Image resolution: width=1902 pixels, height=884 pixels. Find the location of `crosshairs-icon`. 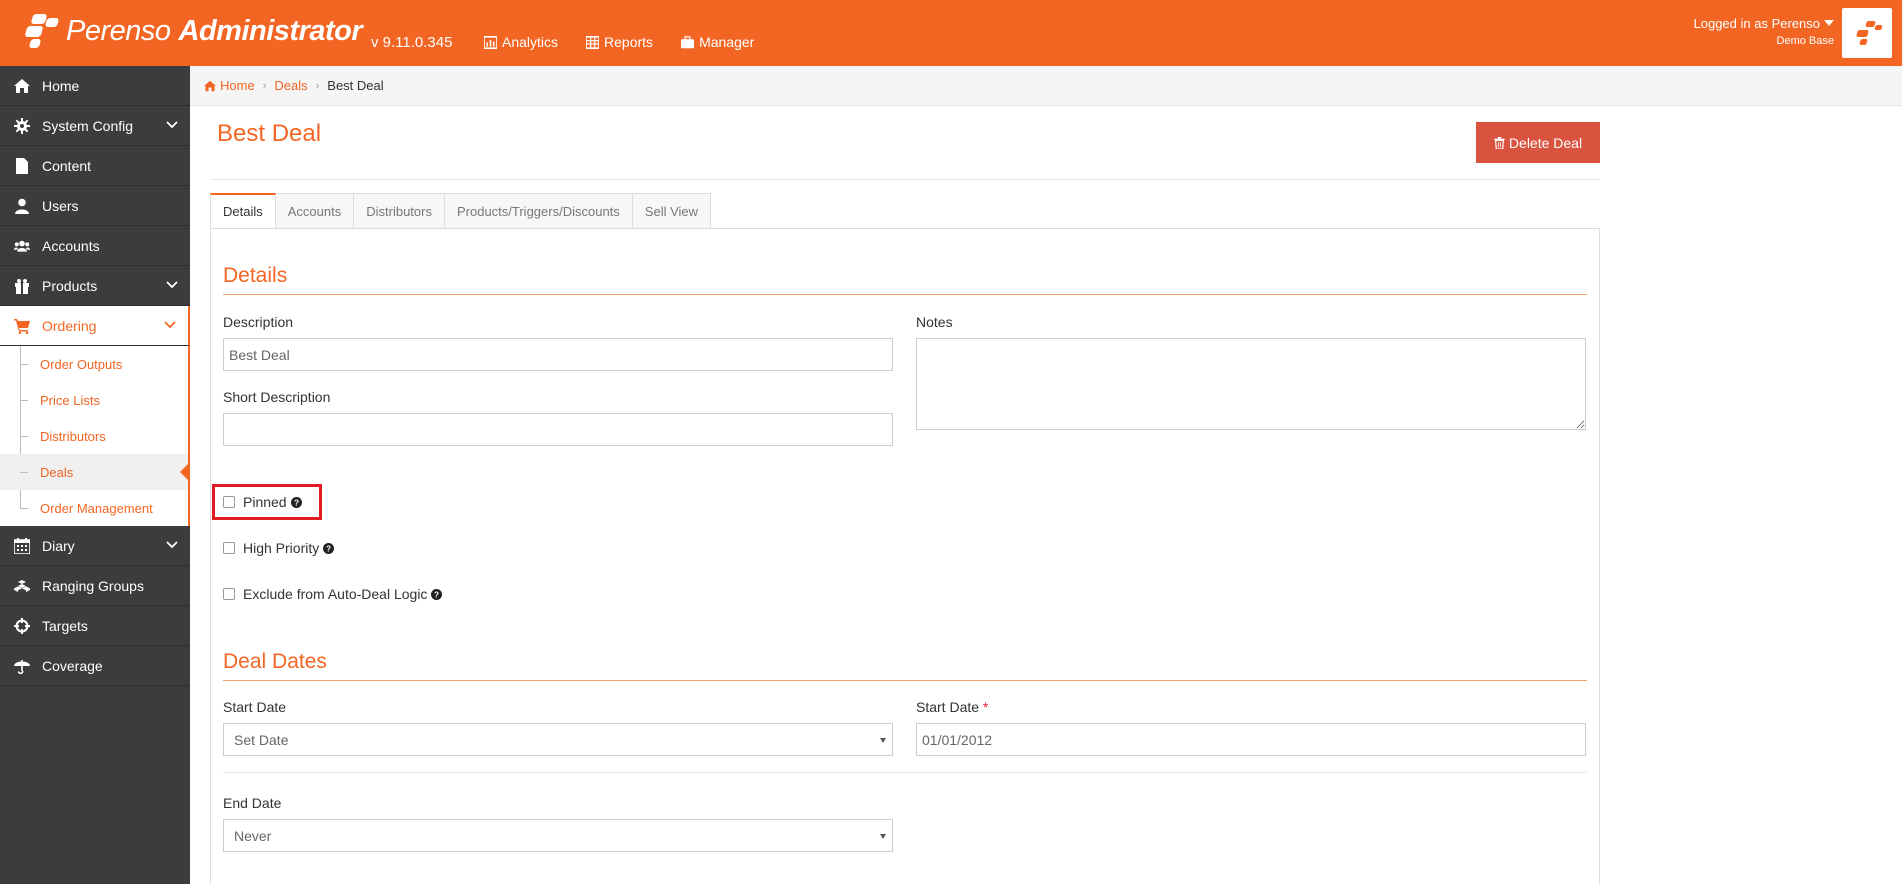

crosshairs-icon is located at coordinates (22, 625).